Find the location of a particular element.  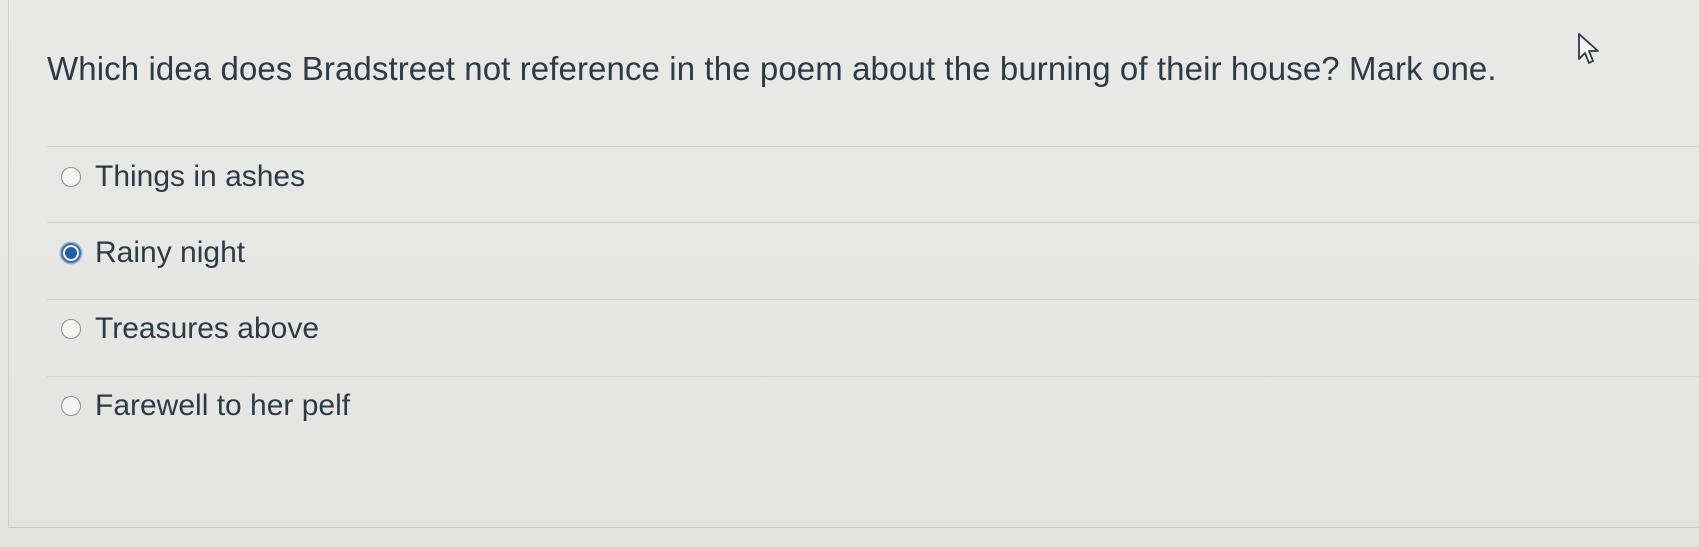

answer-label: Rainy night is located at coordinates (170, 252).